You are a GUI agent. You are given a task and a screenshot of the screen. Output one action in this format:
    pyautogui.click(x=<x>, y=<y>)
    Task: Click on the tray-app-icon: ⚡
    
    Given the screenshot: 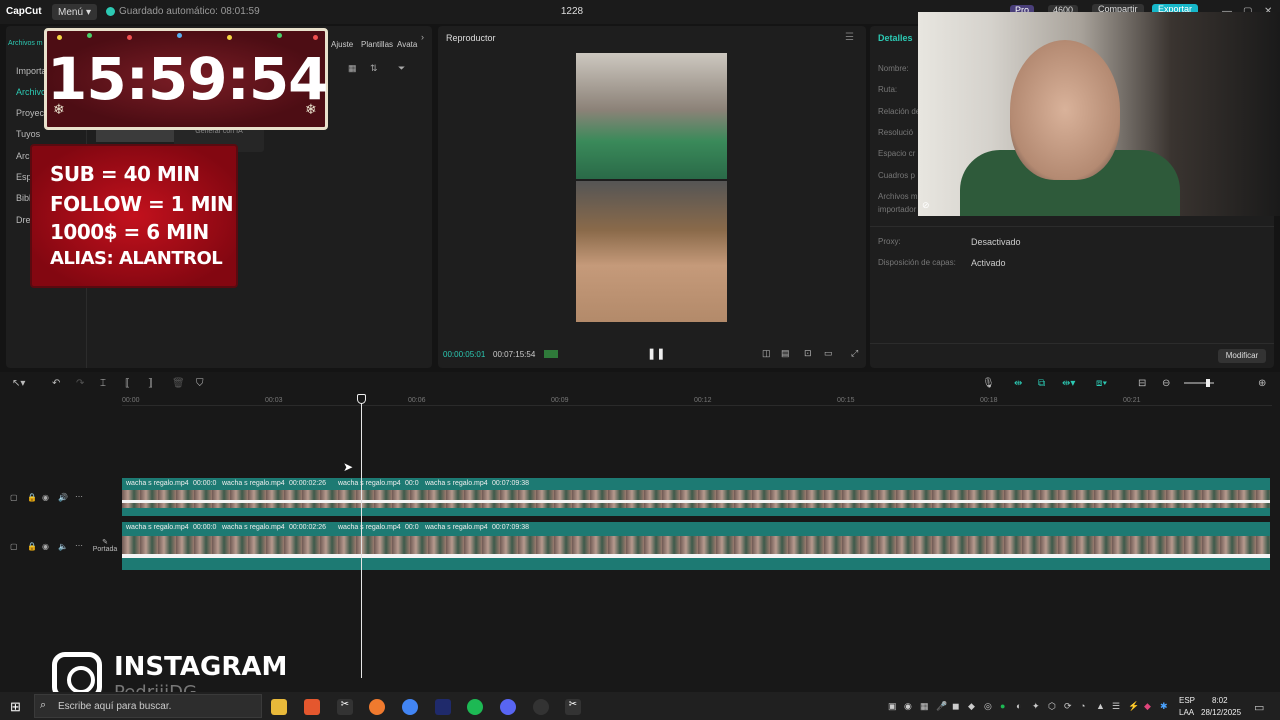 What is the action you would take?
    pyautogui.click(x=1133, y=706)
    